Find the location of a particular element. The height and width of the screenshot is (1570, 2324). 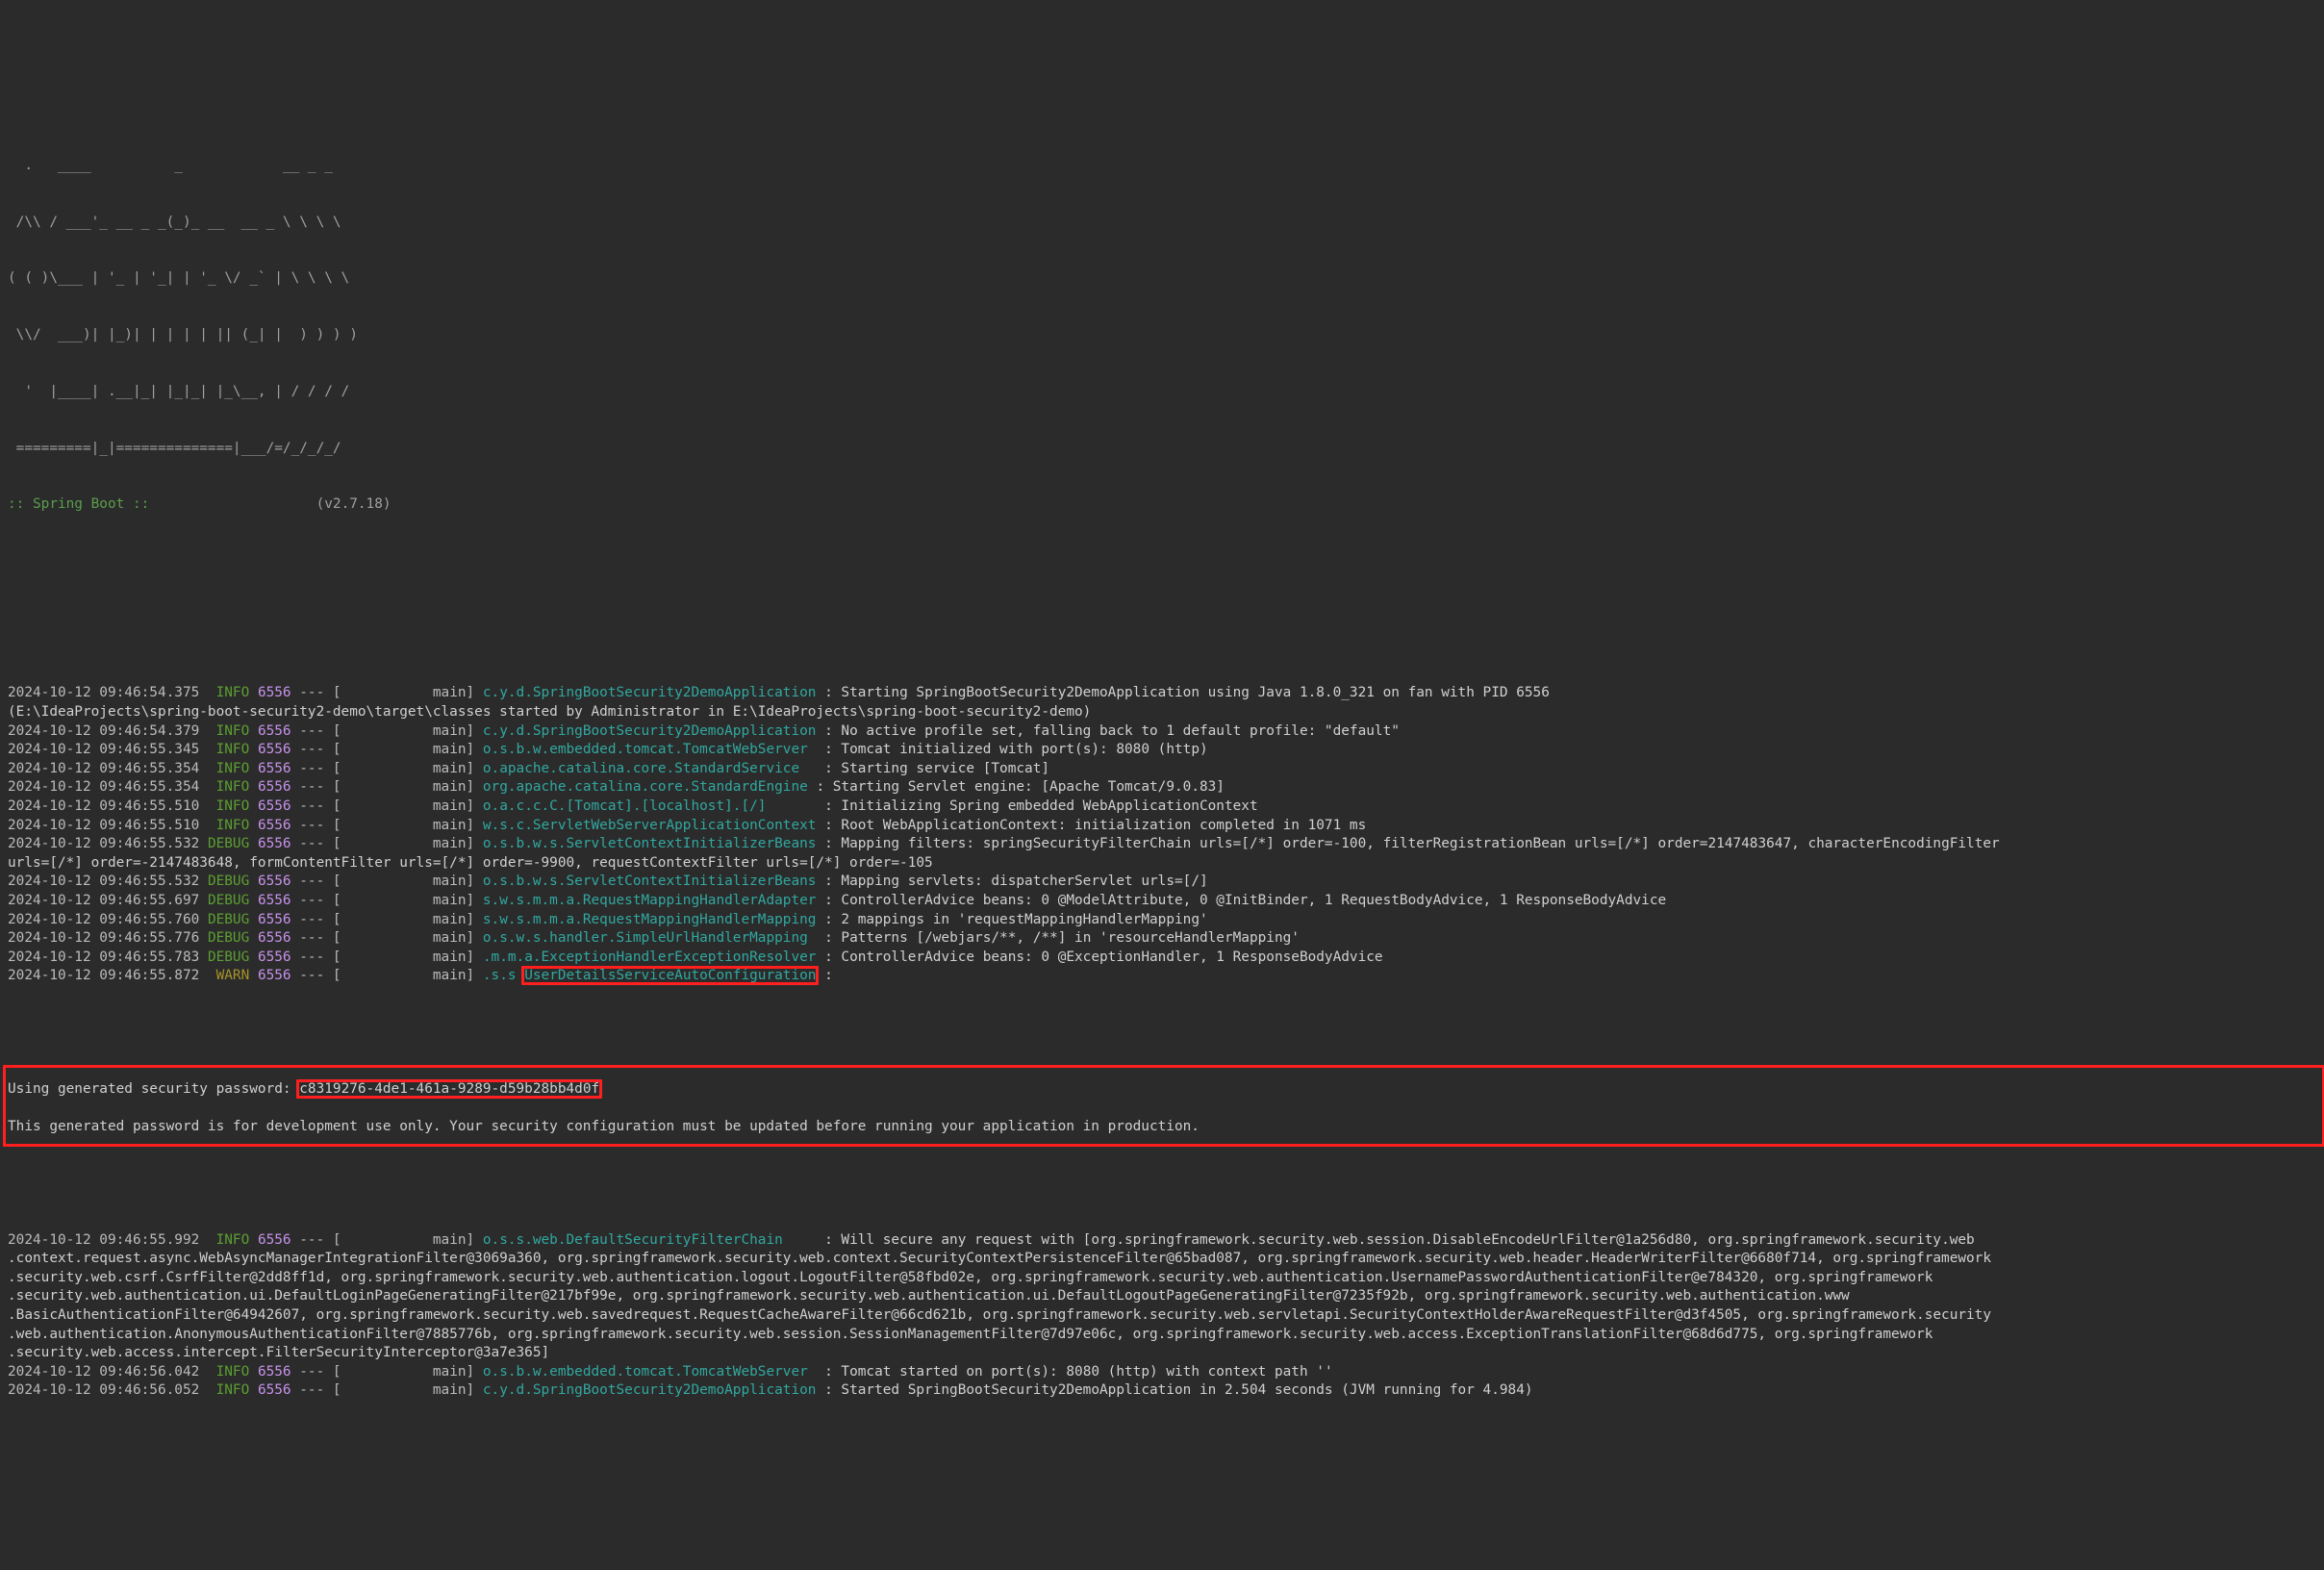

log-timestamp: 2024-10-12 09:46:54.379 is located at coordinates (108, 730).